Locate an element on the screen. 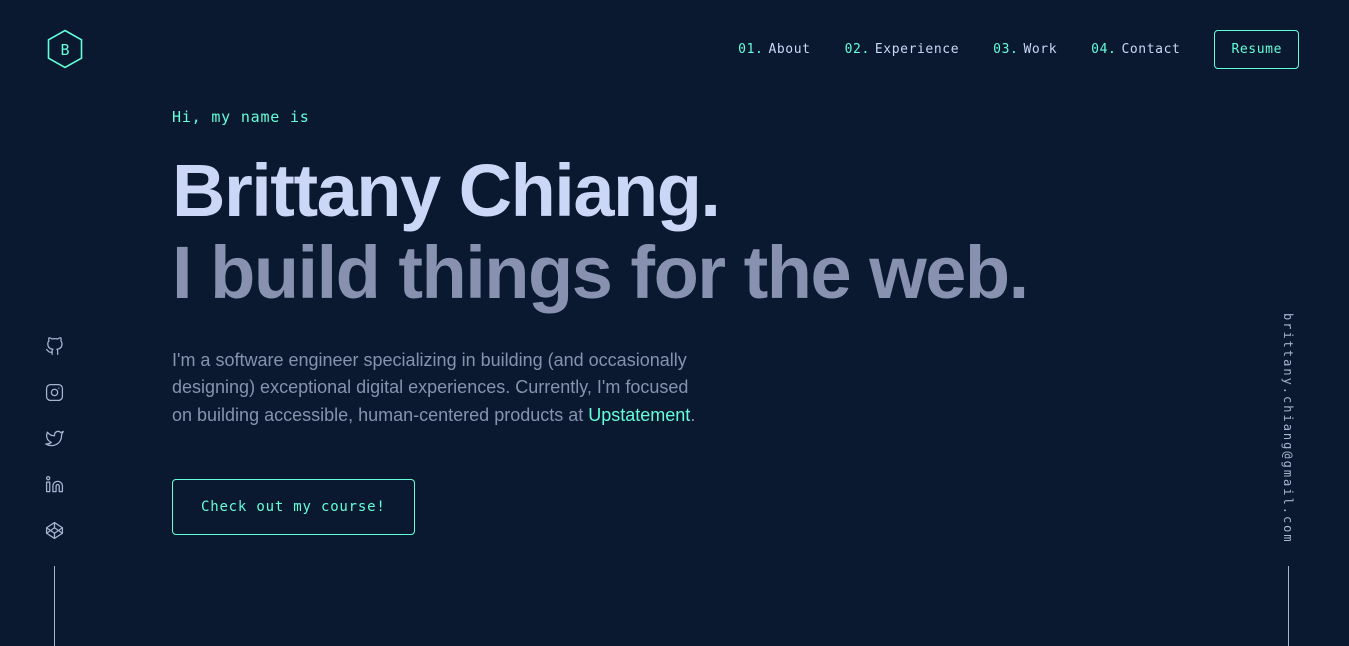  logo-letter: B is located at coordinates (64, 50).